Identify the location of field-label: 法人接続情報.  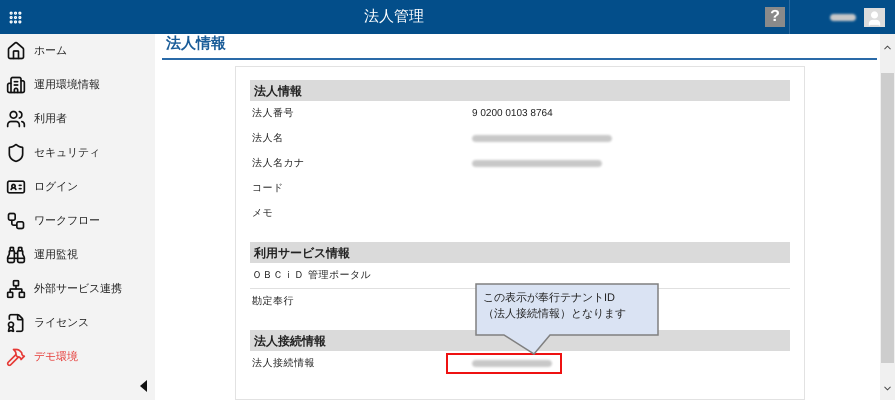
(283, 363).